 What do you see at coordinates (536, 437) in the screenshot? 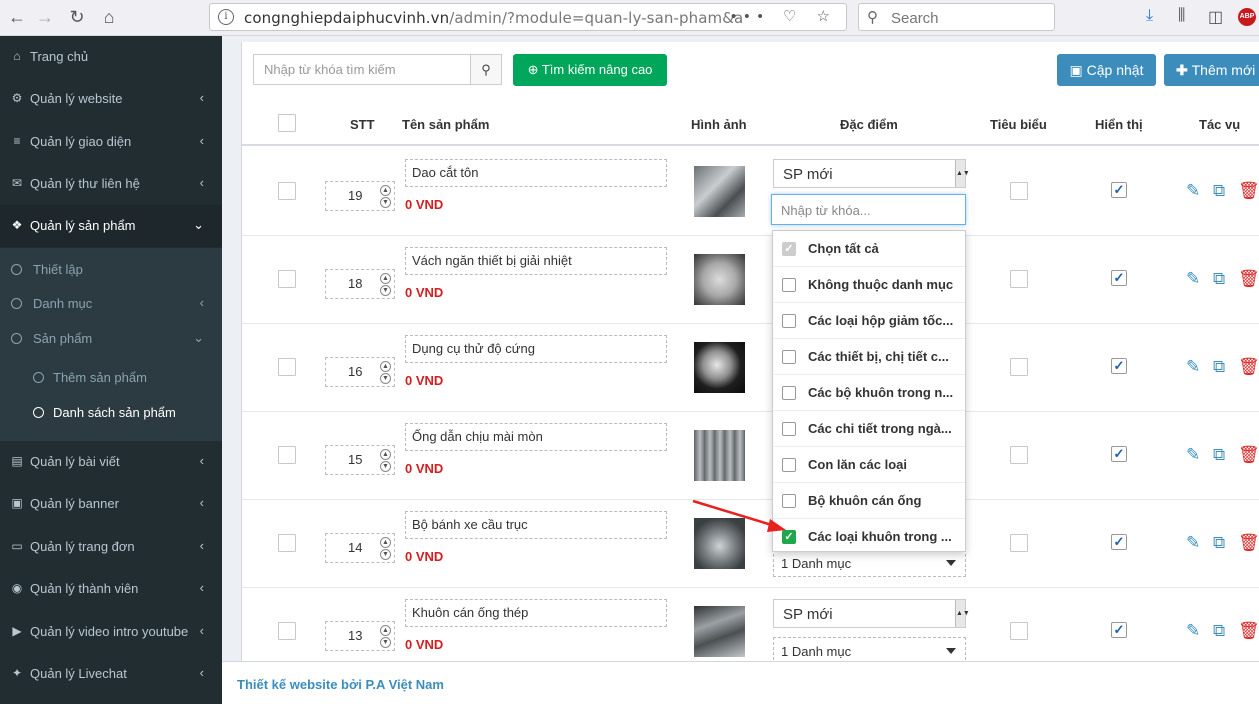
I see `product-name-field: Ống dẫn chịu mài mòn` at bounding box center [536, 437].